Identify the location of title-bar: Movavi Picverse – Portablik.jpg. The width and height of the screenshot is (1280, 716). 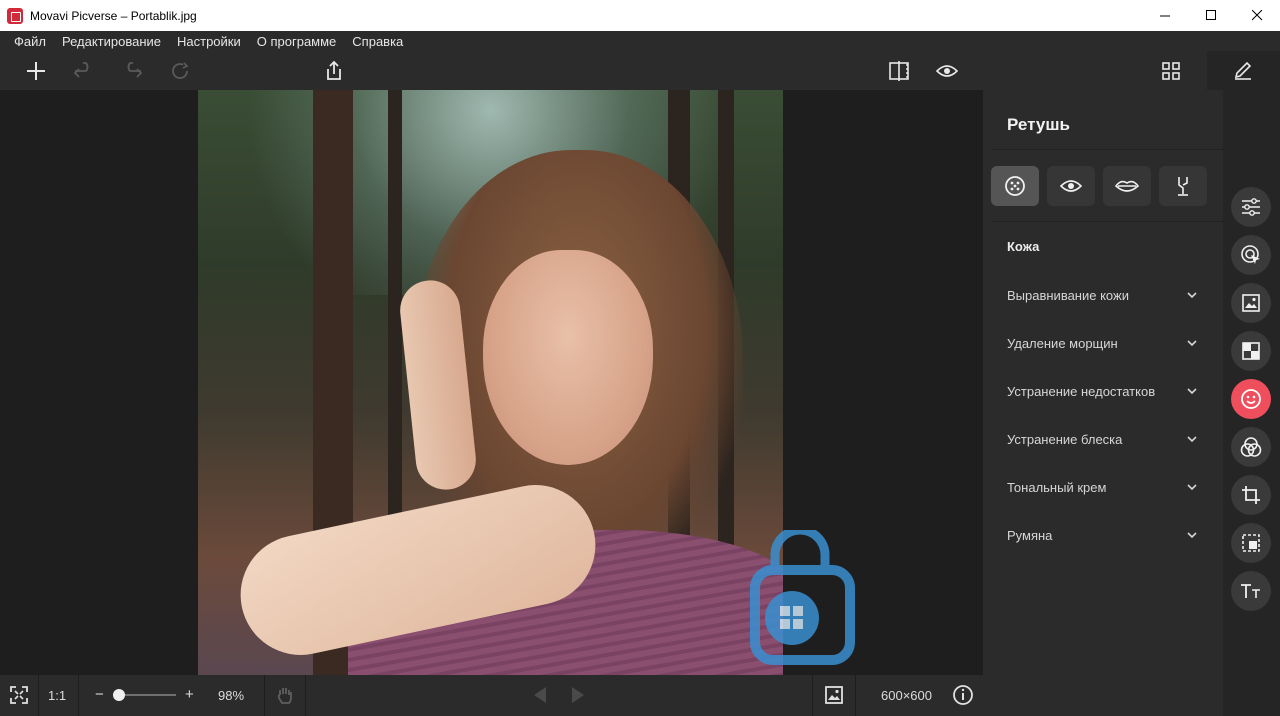
(640, 15).